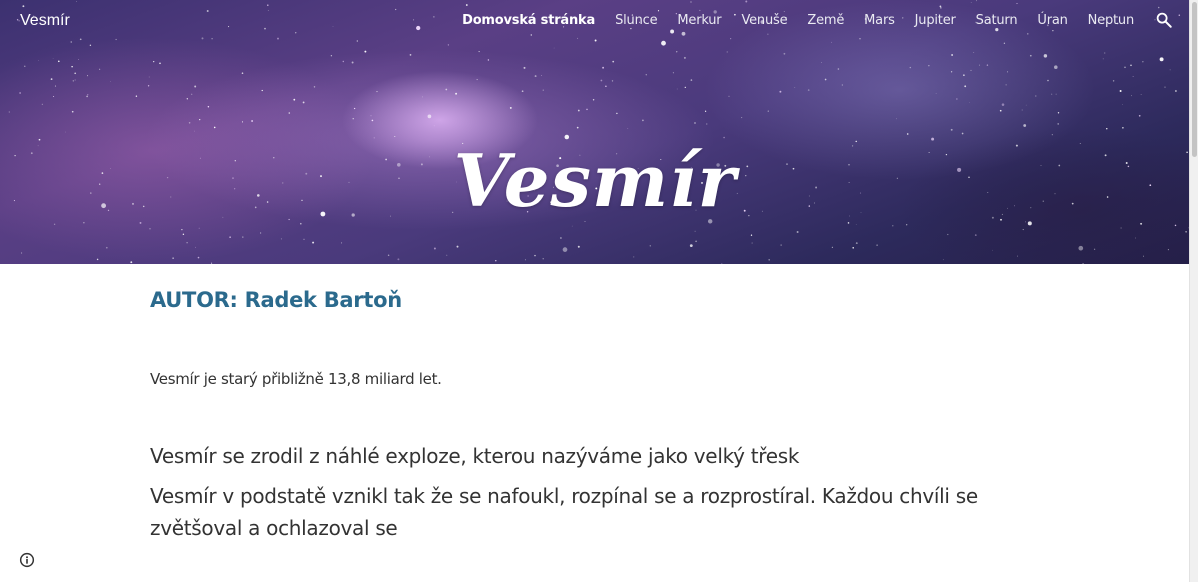 The width and height of the screenshot is (1198, 582). What do you see at coordinates (825, 20) in the screenshot?
I see `nav-item-zeme: Země` at bounding box center [825, 20].